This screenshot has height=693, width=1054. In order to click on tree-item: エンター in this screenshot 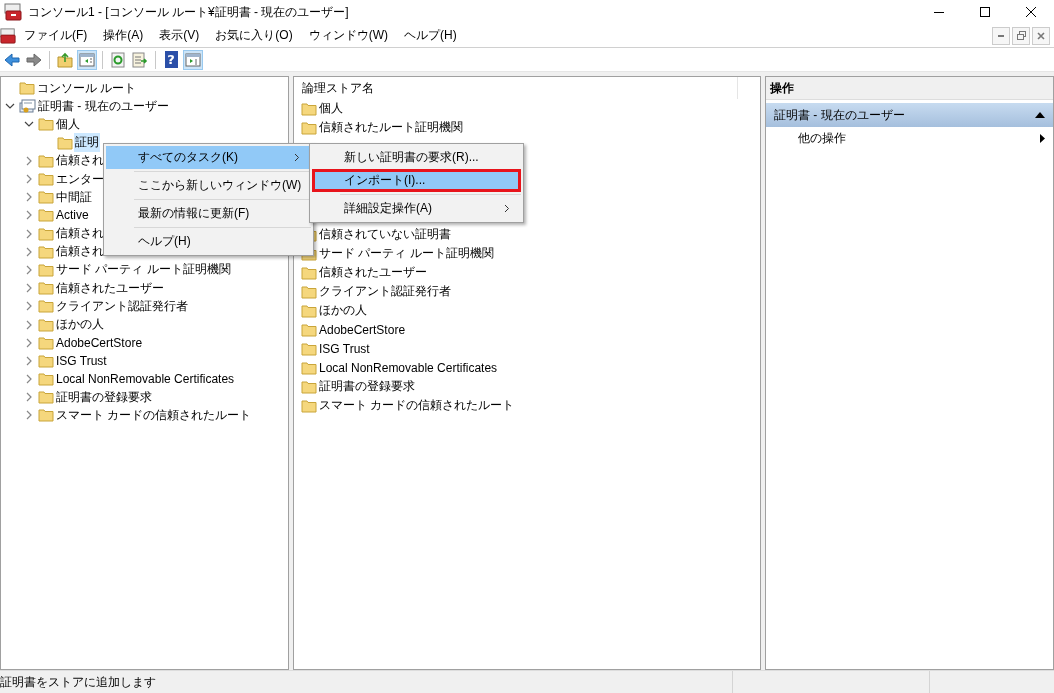, I will do `click(80, 179)`.